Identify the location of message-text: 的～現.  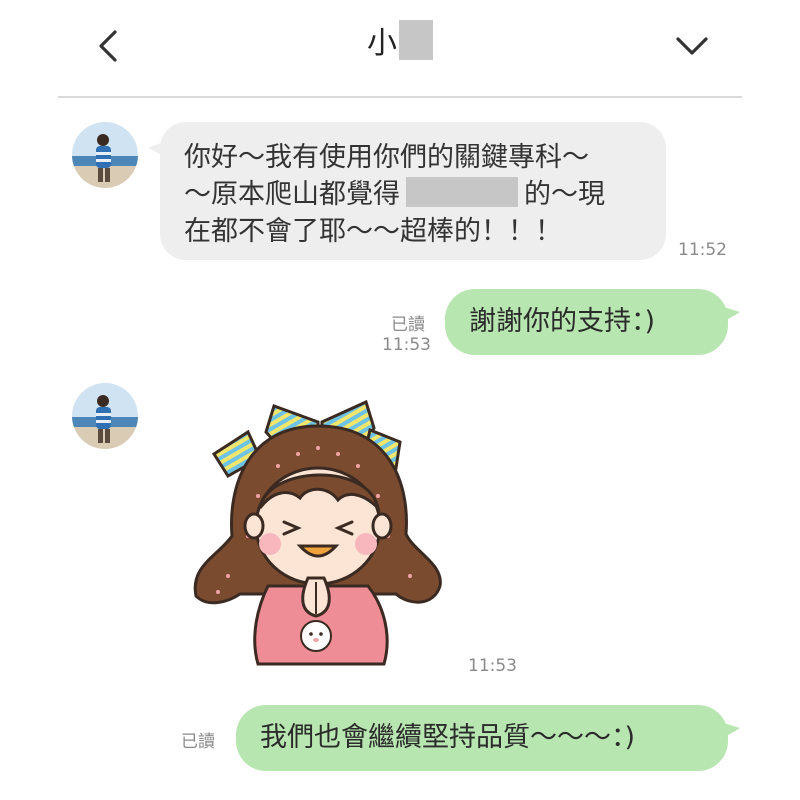
(564, 194).